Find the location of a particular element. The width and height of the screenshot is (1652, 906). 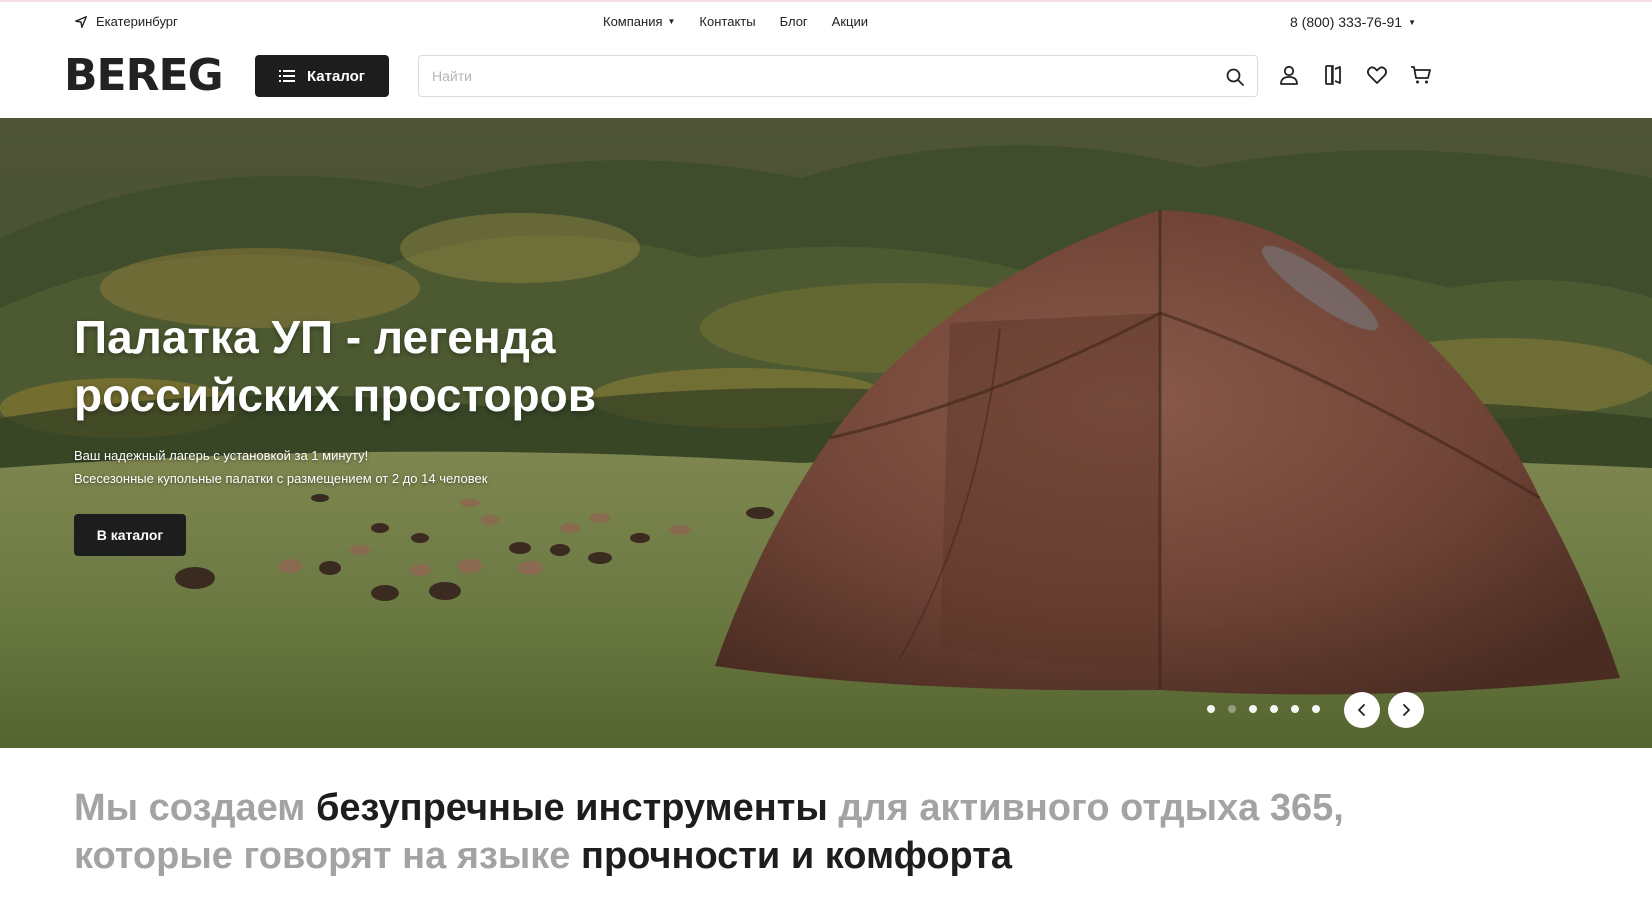

main-header: BEREG Каталог is located at coordinates (826, 80).